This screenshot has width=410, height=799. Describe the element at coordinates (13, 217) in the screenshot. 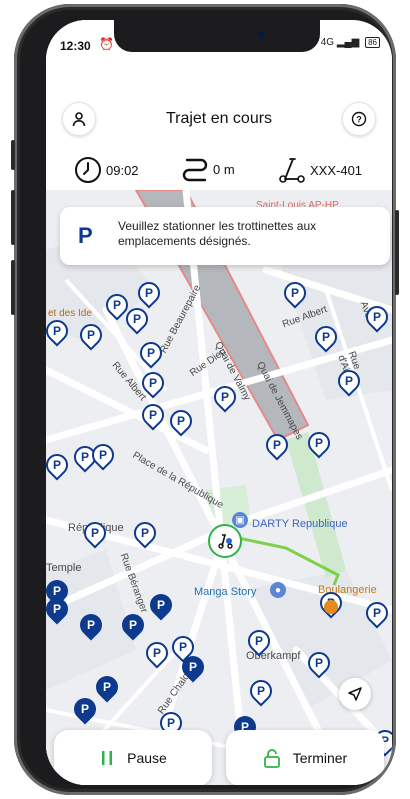

I see `phone-volume-up-button` at that location.